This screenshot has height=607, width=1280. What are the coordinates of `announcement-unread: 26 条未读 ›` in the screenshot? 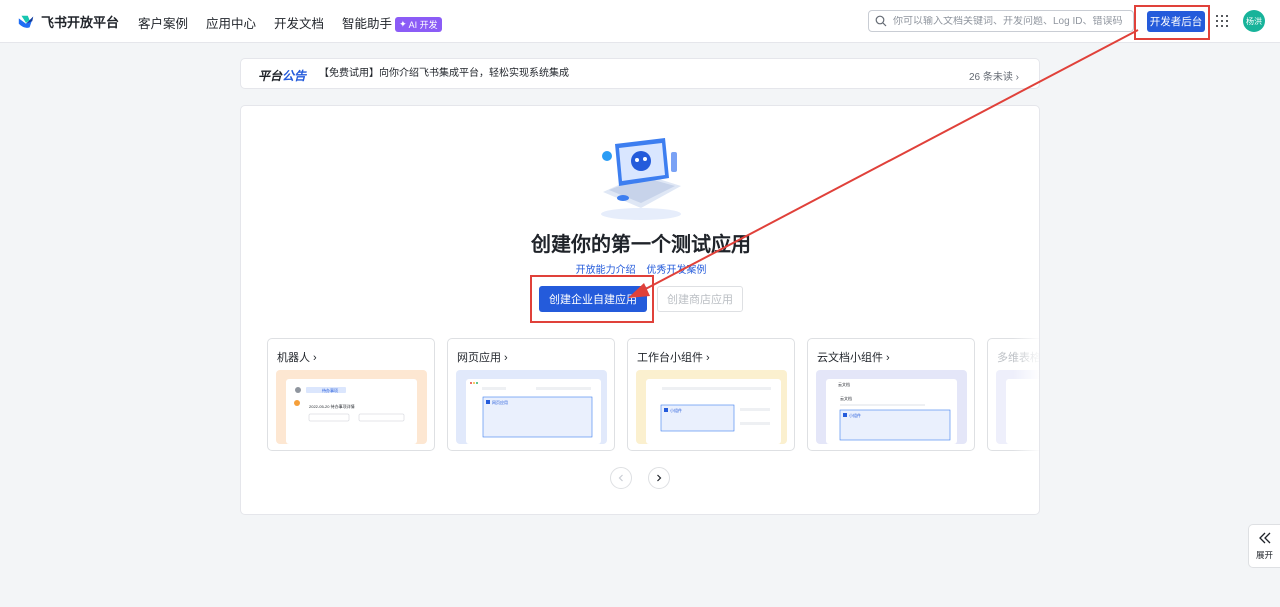 It's located at (994, 75).